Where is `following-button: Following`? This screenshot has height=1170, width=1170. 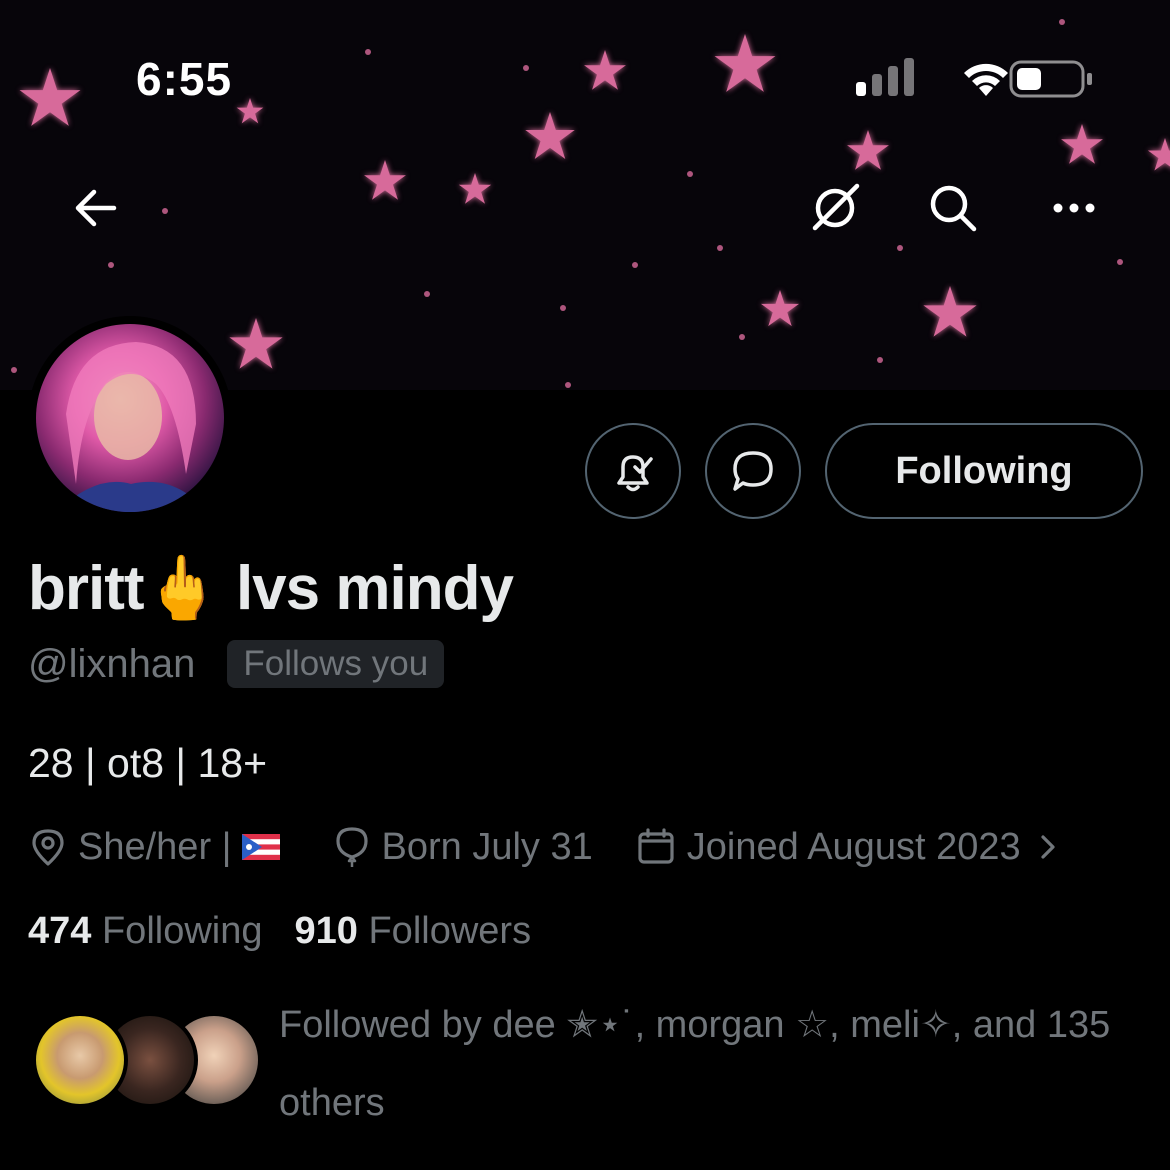 following-button: Following is located at coordinates (984, 471).